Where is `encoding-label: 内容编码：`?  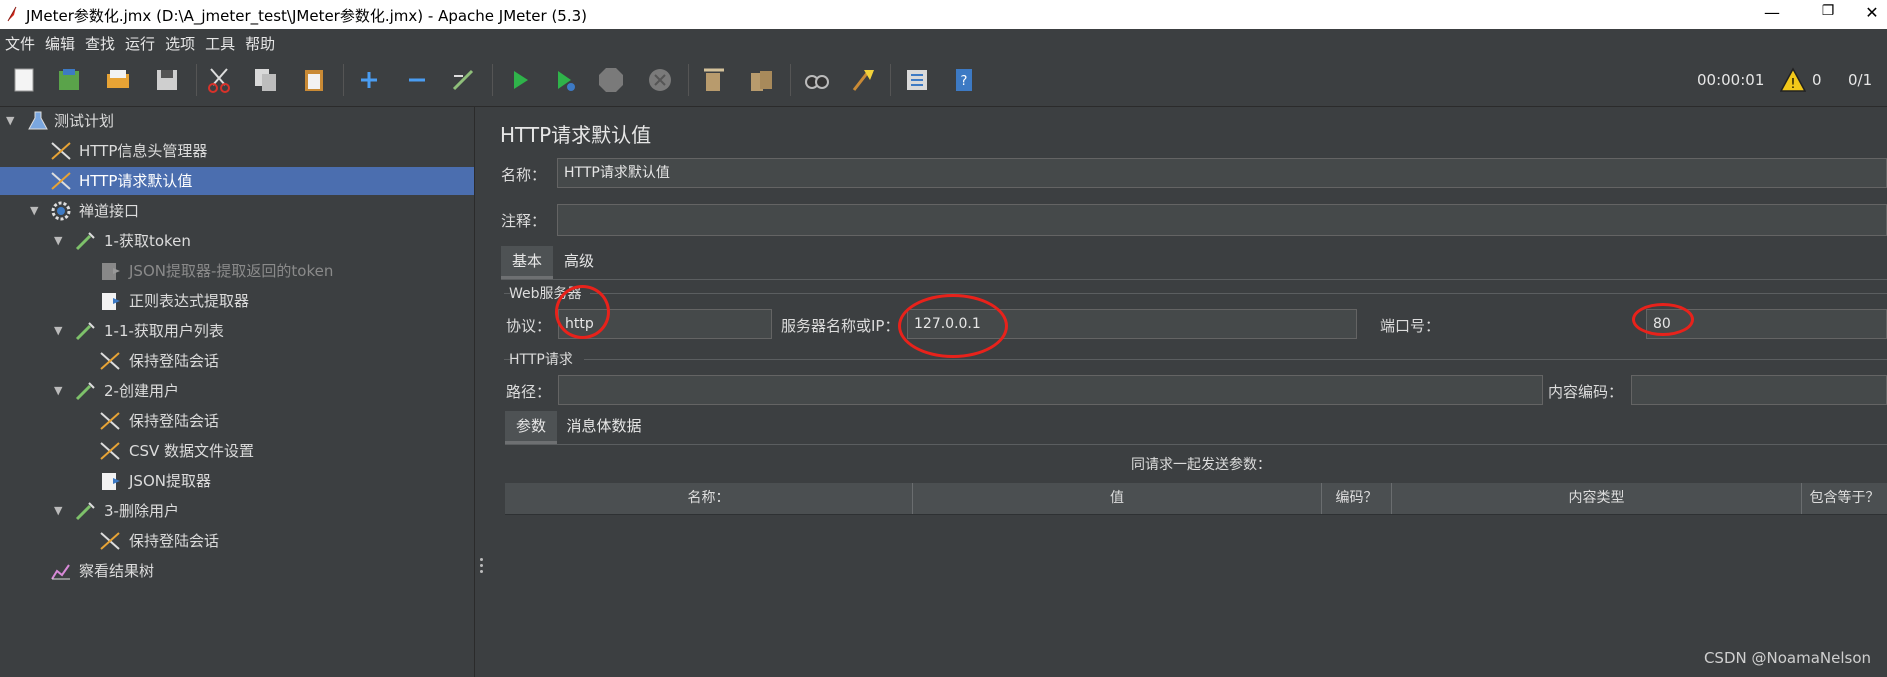 encoding-label: 内容编码： is located at coordinates (1586, 392).